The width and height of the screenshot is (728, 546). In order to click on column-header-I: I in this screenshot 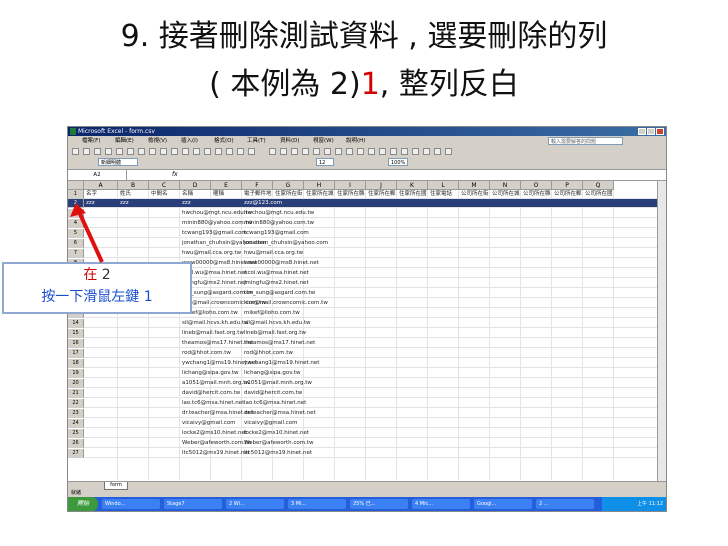, I will do `click(350, 185)`.